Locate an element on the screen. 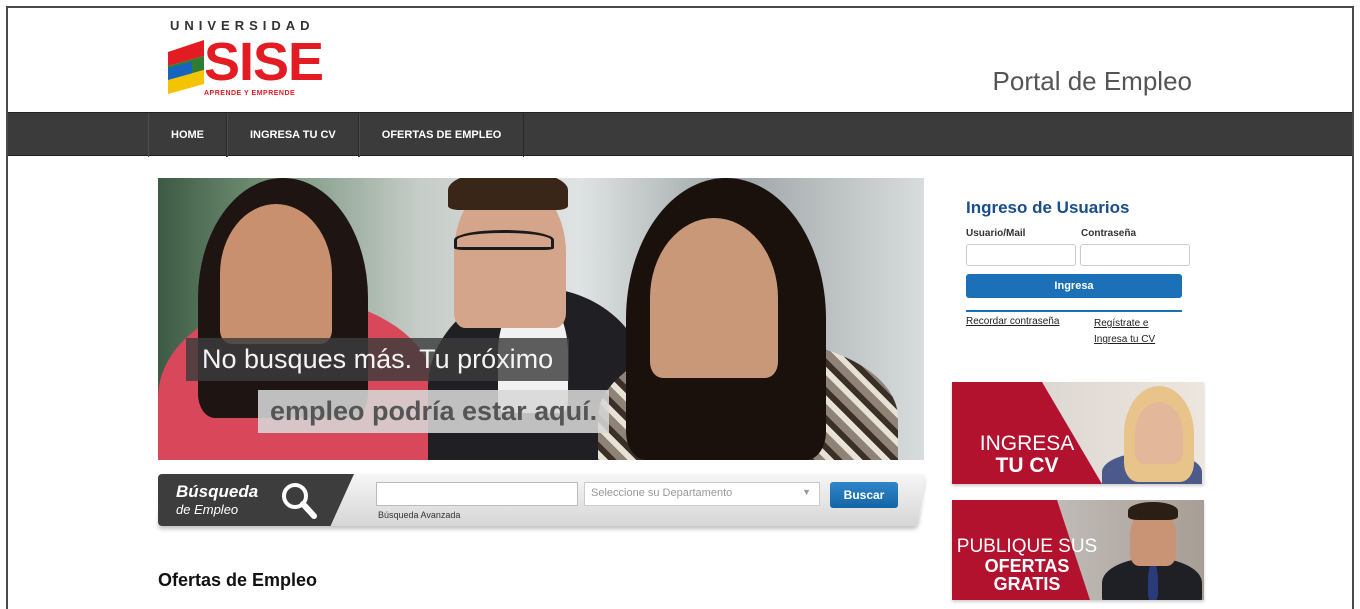  user-label: Usuario/Mail is located at coordinates (996, 233).